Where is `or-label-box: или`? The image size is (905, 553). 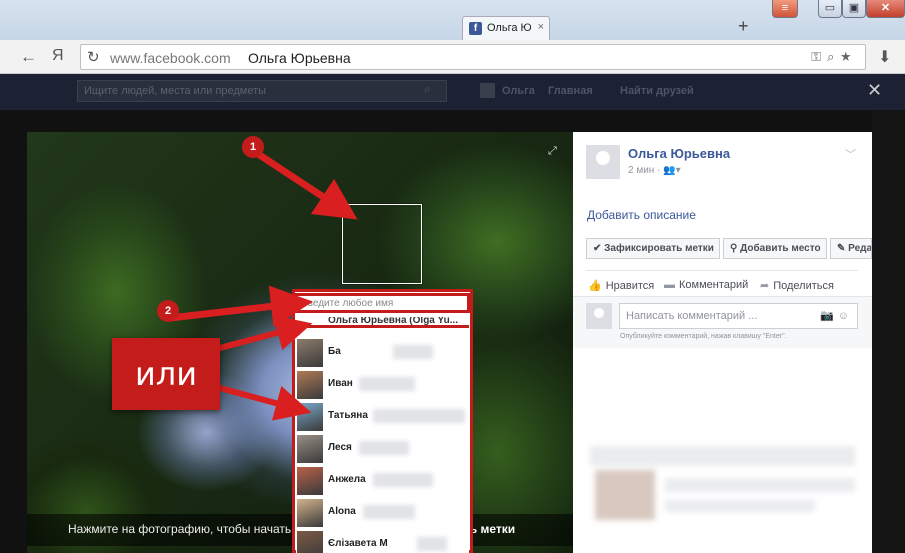 or-label-box: или is located at coordinates (166, 374).